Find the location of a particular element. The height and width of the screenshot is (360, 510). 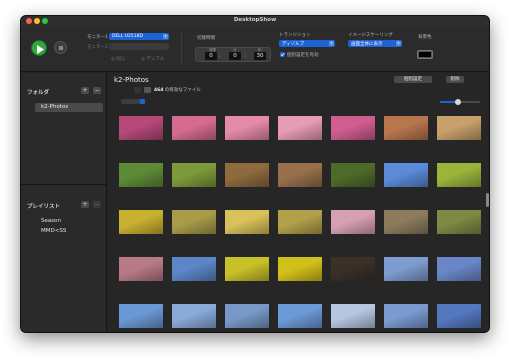

checkmark-icon is located at coordinates (282, 55).